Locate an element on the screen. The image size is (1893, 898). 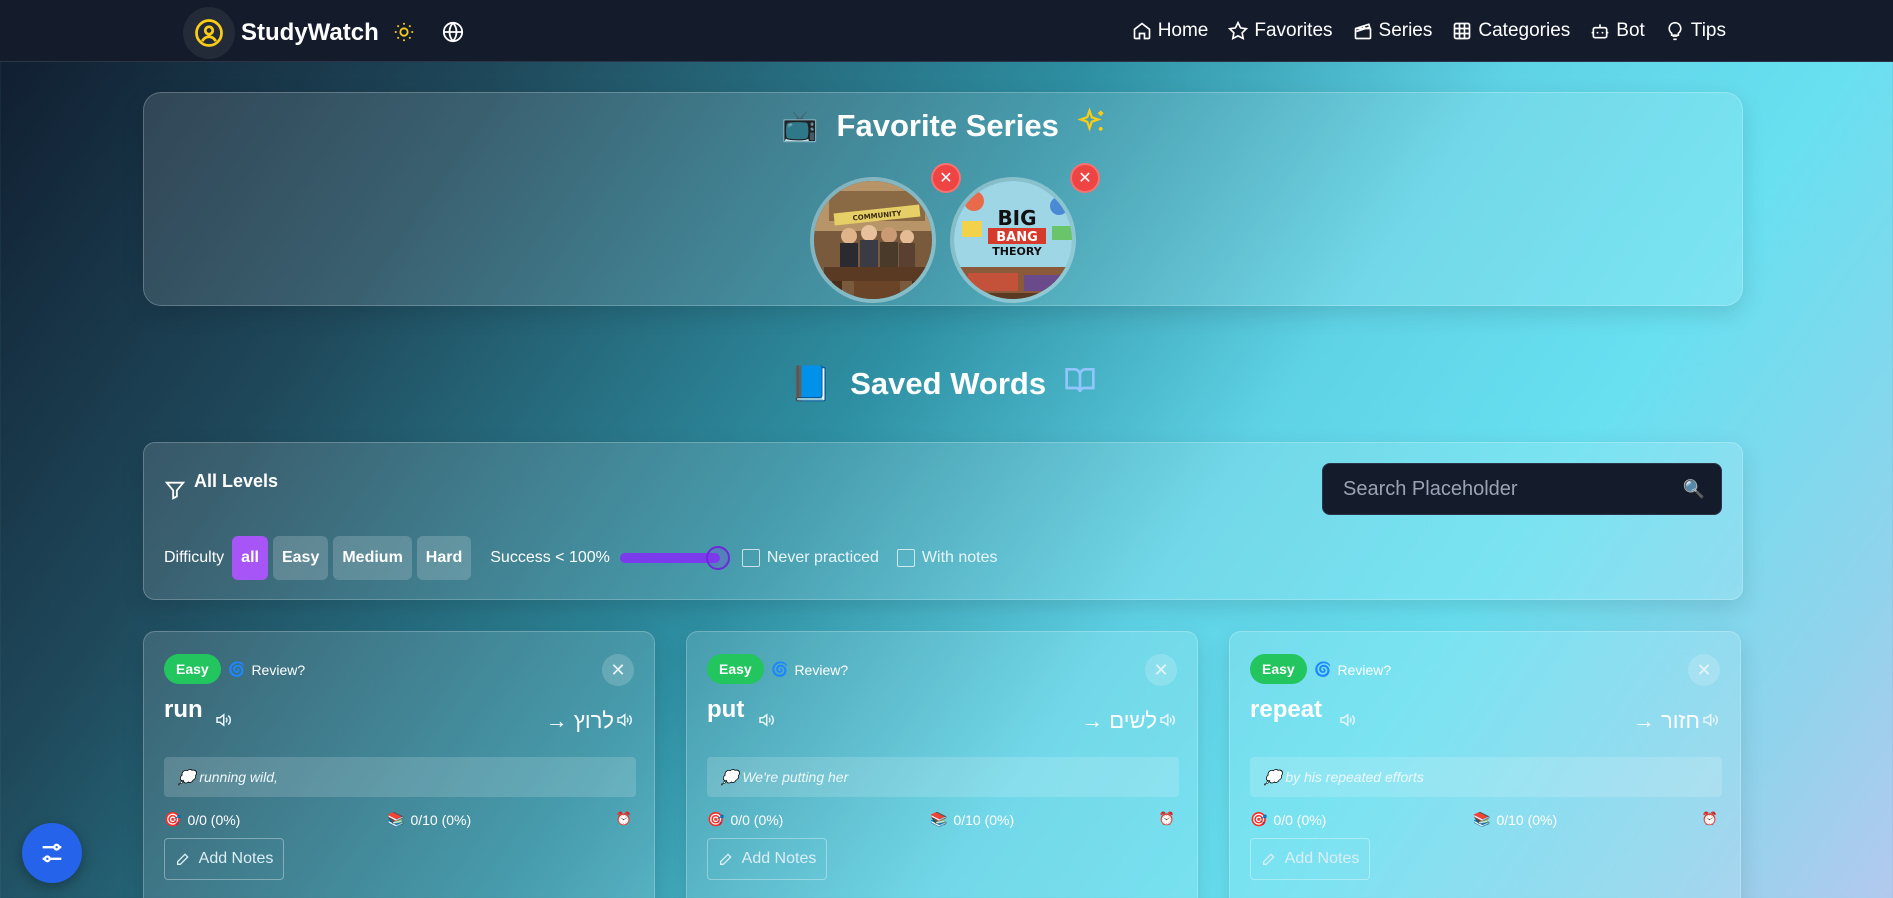
poster-2-text: THEORY is located at coordinates (1017, 251).